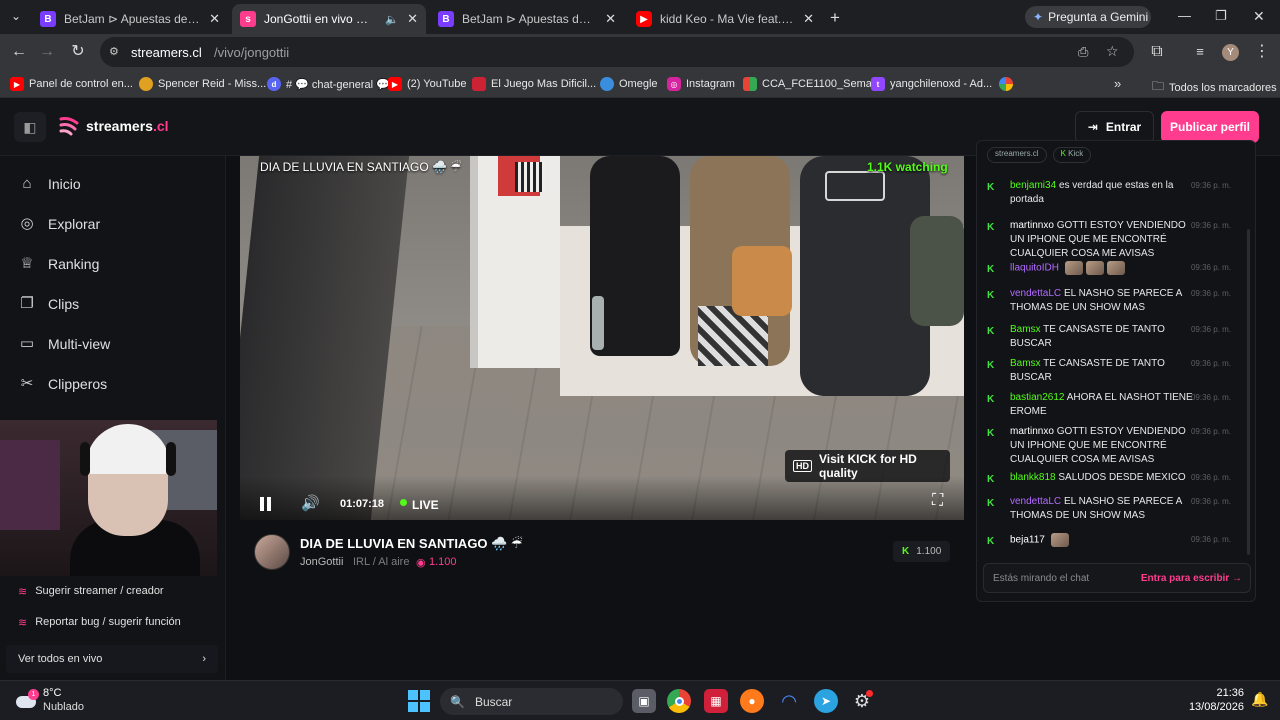 This screenshot has width=1280, height=720. What do you see at coordinates (607, 84) in the screenshot?
I see `omegle-icon` at bounding box center [607, 84].